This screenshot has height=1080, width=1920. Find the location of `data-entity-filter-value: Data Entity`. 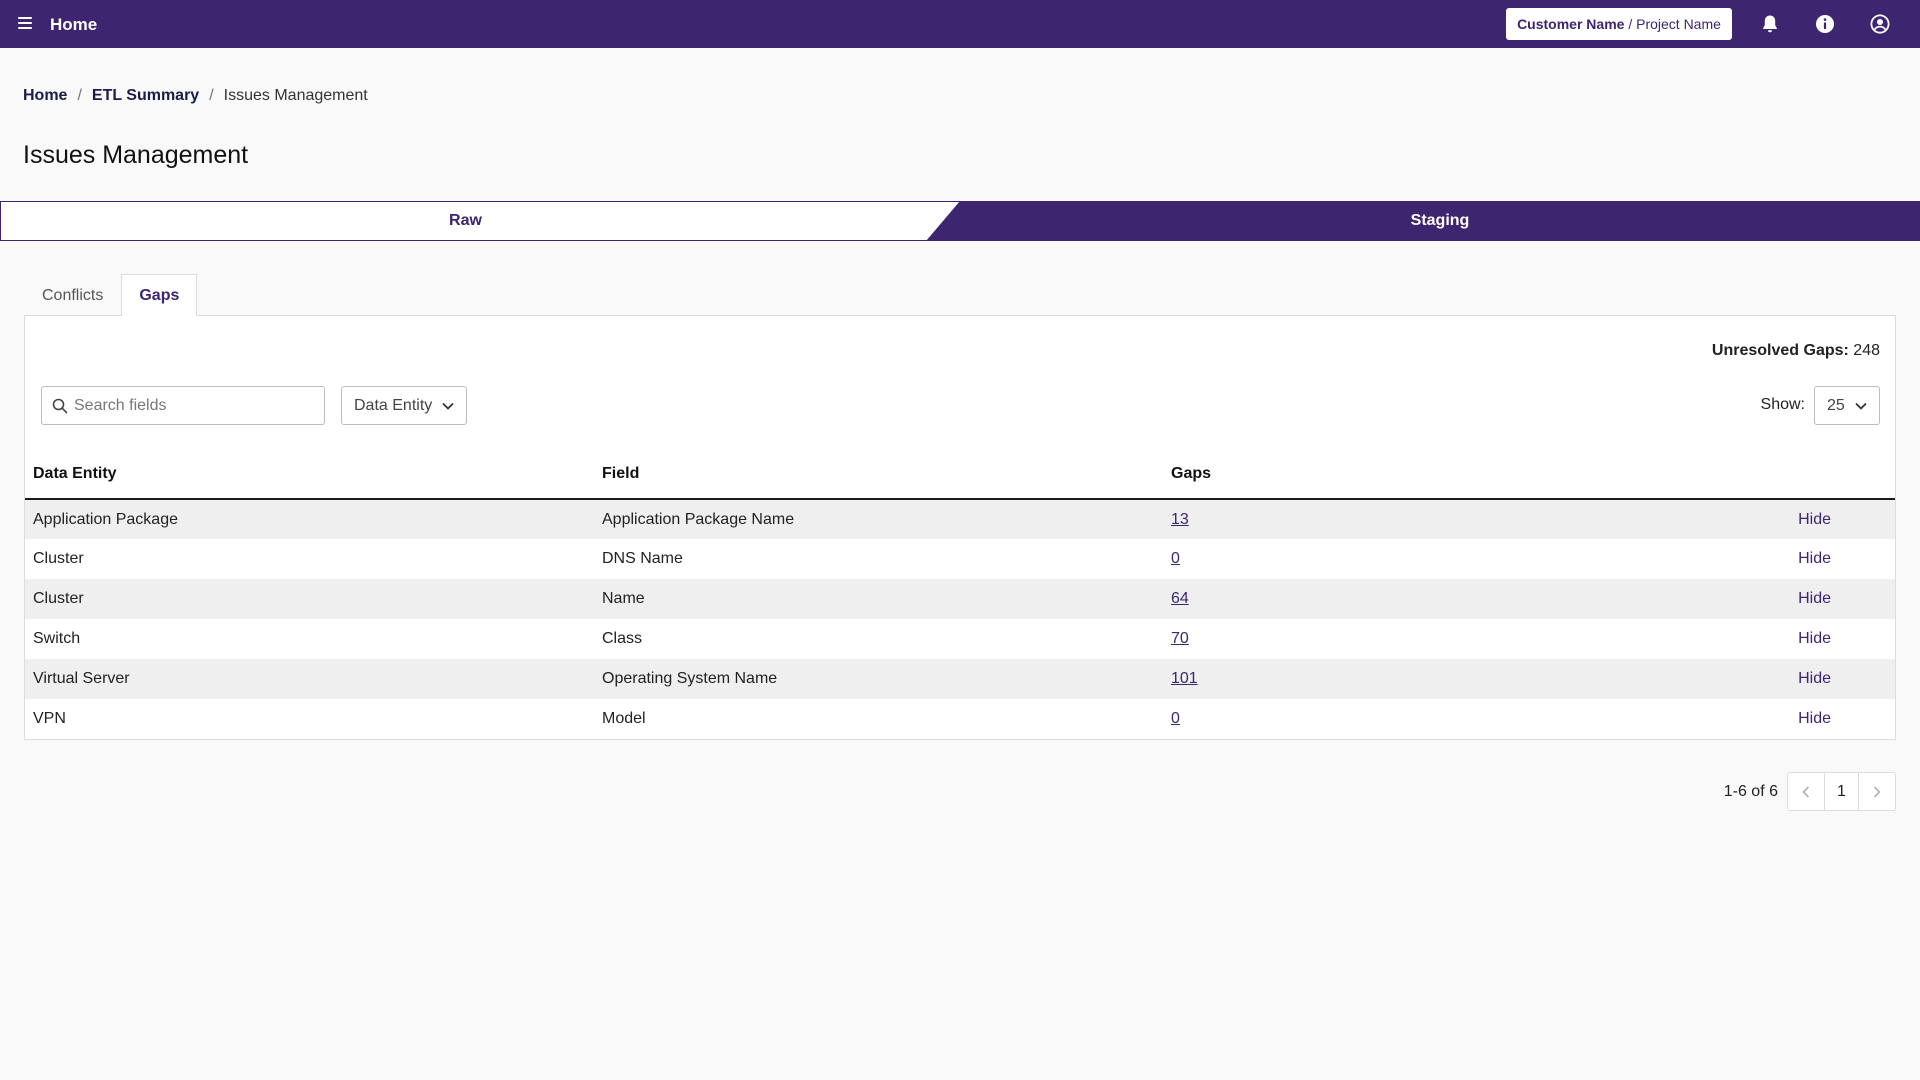

data-entity-filter-value: Data Entity is located at coordinates (393, 405).